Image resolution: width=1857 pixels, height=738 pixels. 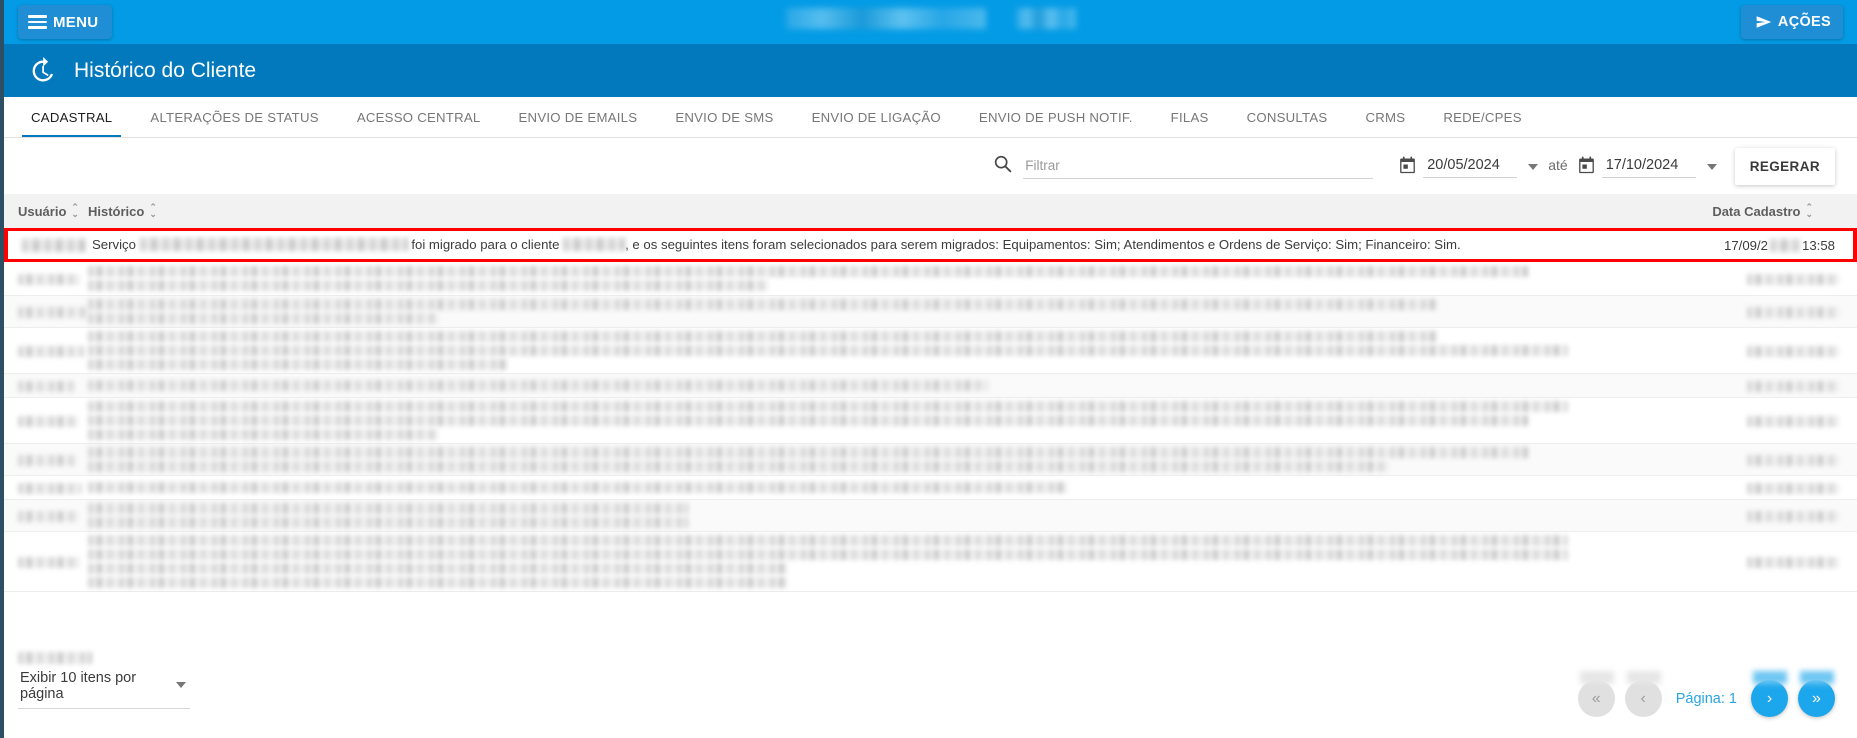 What do you see at coordinates (1198, 166) in the screenshot?
I see `search-input` at bounding box center [1198, 166].